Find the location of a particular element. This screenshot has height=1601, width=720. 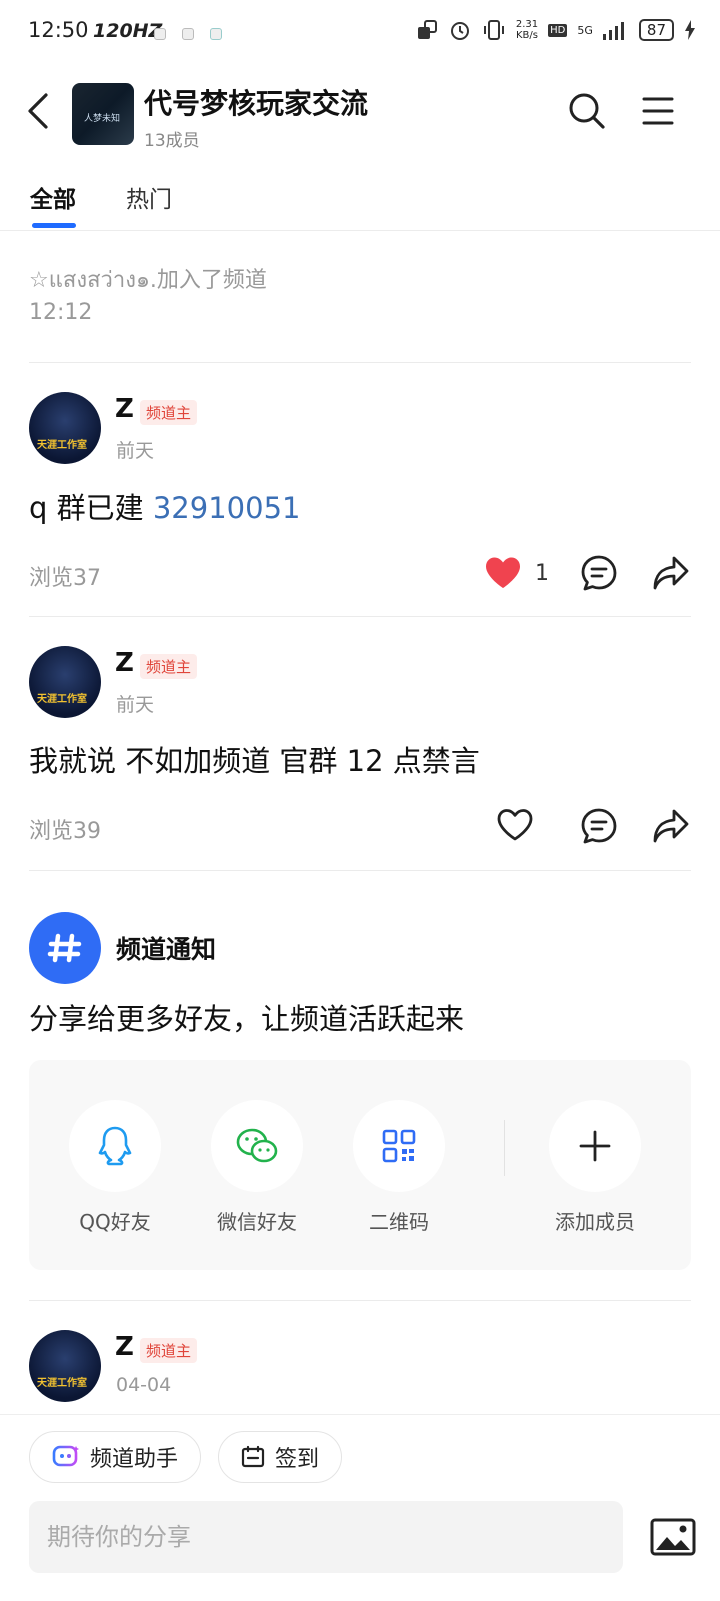

network-type: 5G is located at coordinates (585, 30).